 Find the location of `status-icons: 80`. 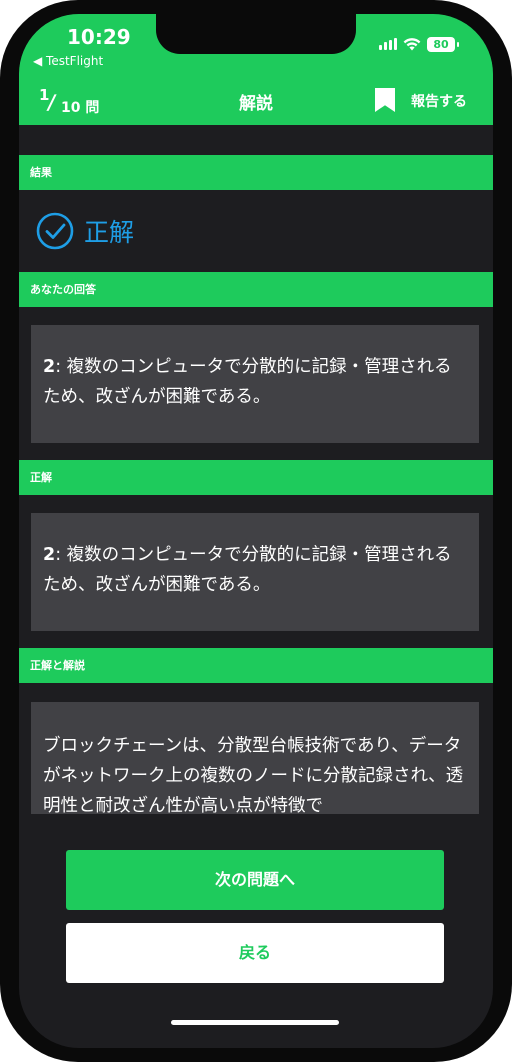

status-icons: 80 is located at coordinates (419, 44).